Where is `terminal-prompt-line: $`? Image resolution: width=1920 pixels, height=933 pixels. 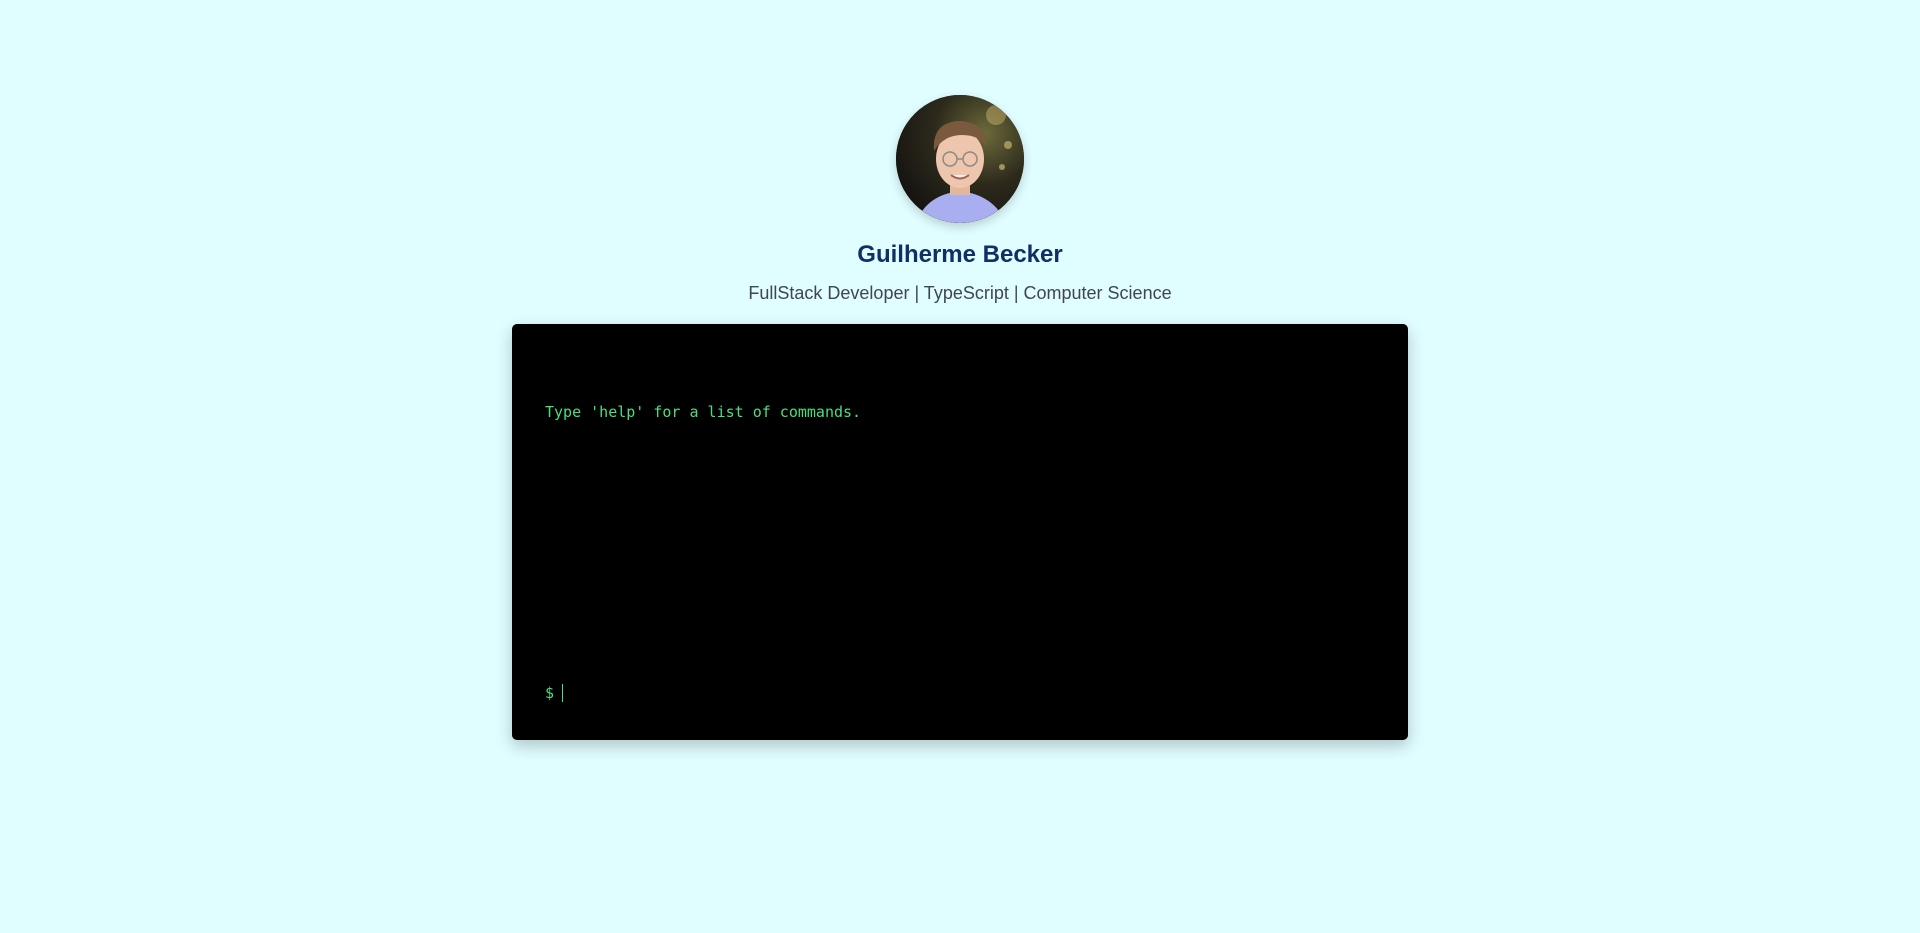
terminal-prompt-line: $ is located at coordinates (960, 693).